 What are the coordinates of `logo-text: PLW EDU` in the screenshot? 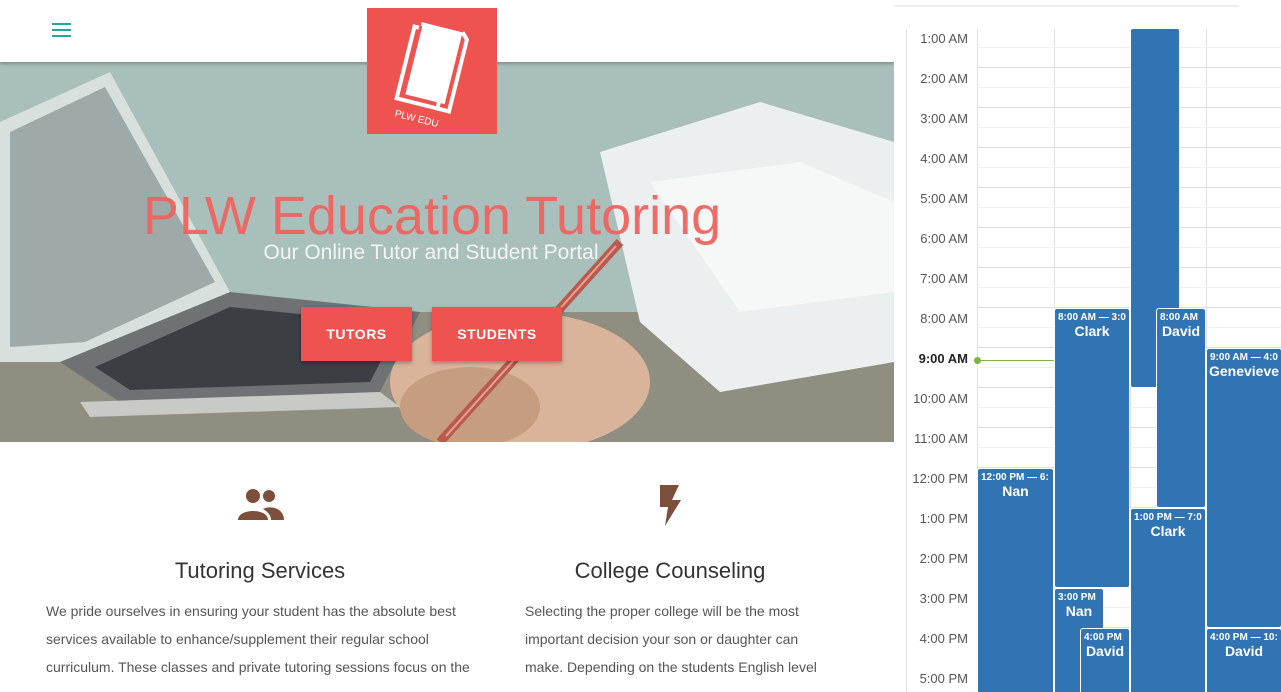 It's located at (416, 120).